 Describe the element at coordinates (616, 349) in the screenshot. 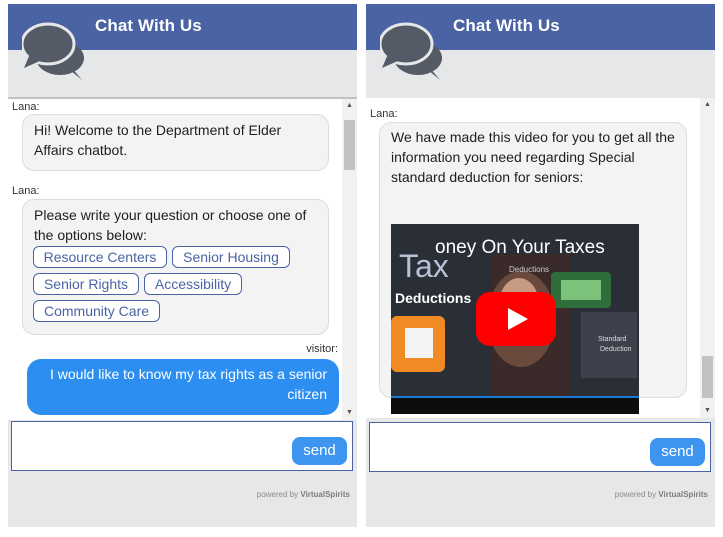

I see `video-small-label: Deduction` at that location.